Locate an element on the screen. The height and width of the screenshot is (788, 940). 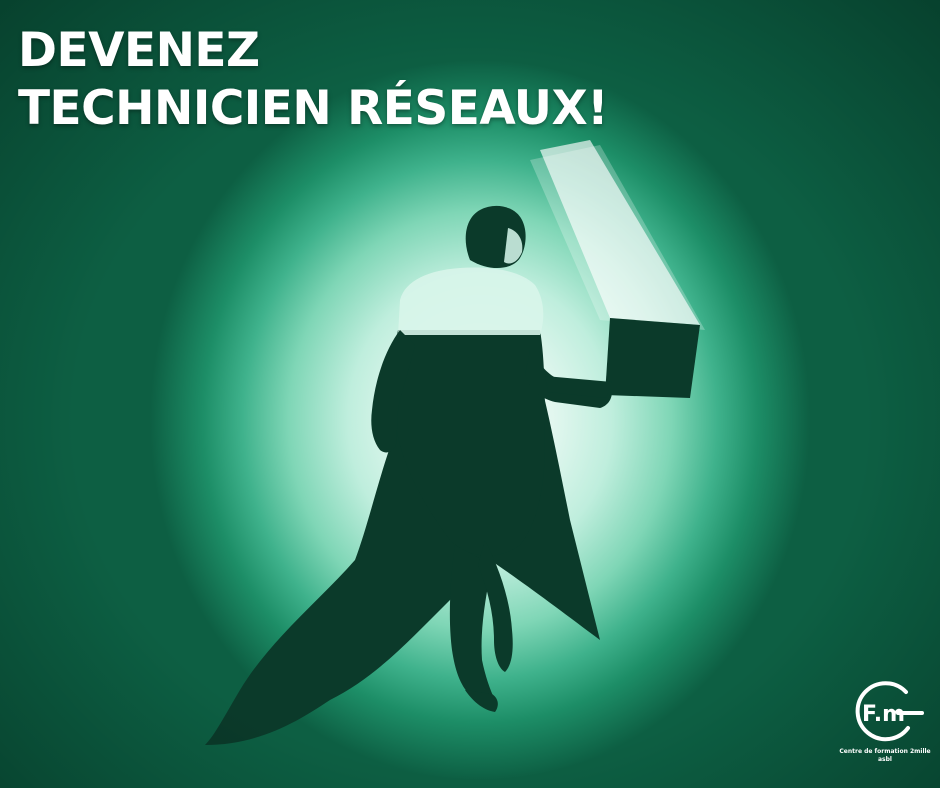
foot-silhouette is located at coordinates (481, 701).